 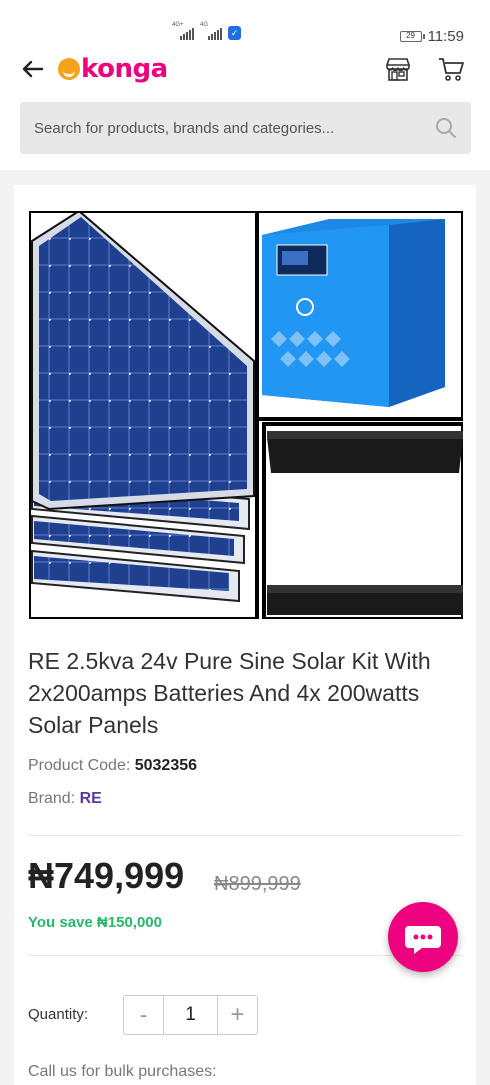 What do you see at coordinates (245, 22) in the screenshot?
I see `status-bar: 4G+ 4G ✓ 29 11:59` at bounding box center [245, 22].